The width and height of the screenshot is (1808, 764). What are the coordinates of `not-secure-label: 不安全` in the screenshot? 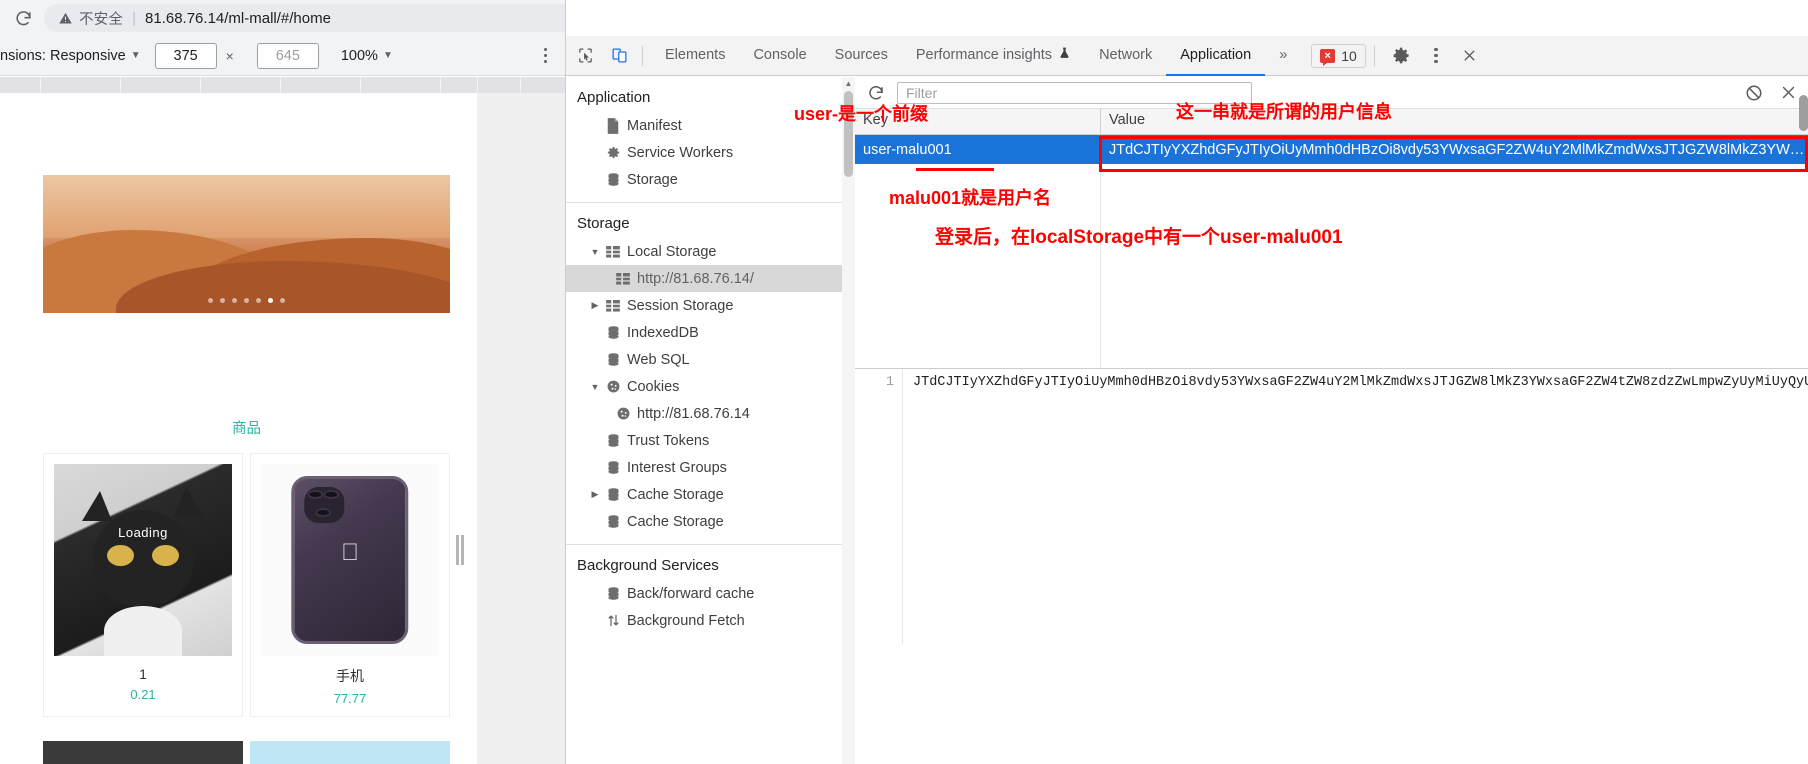 It's located at (101, 19).